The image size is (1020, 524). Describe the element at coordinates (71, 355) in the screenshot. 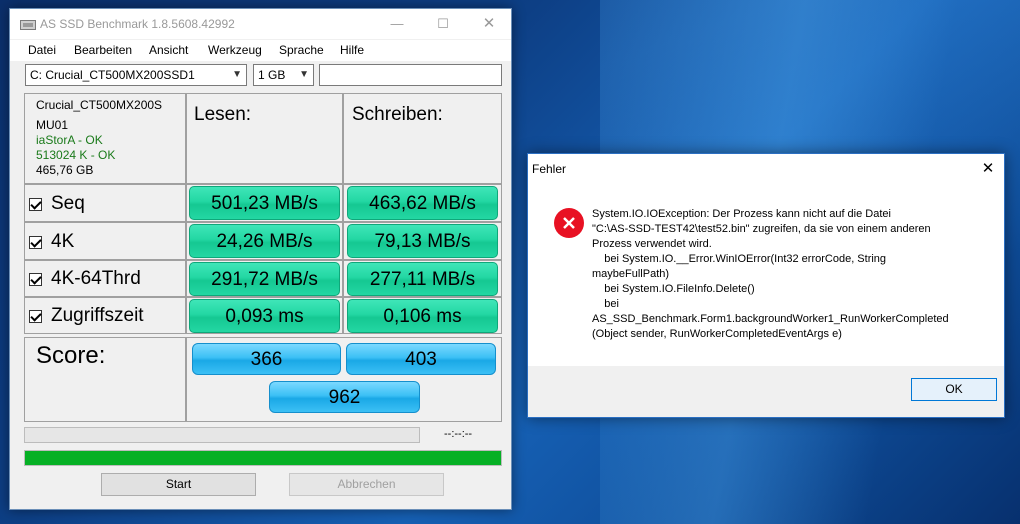

I see `score-label: Score:` at that location.